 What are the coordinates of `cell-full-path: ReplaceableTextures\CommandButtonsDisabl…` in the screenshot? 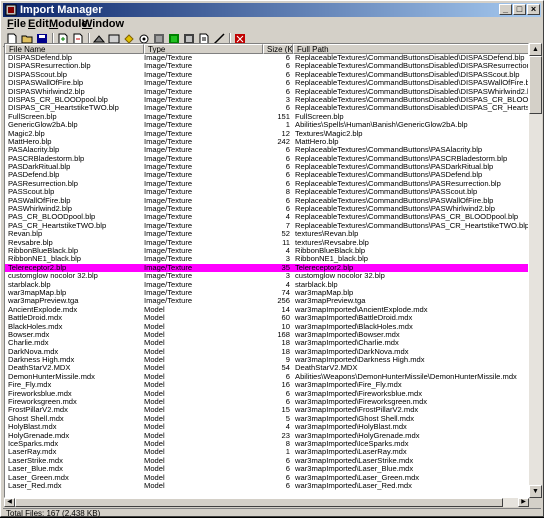 It's located at (411, 108).